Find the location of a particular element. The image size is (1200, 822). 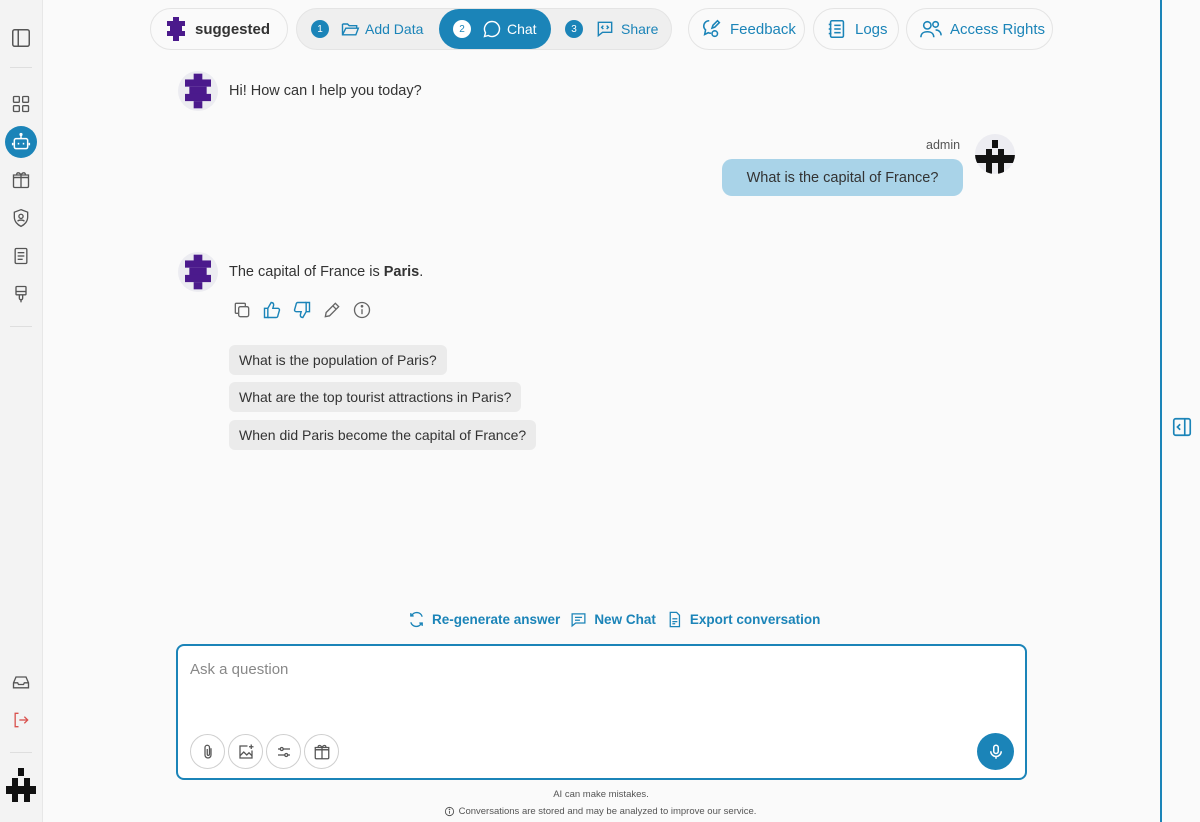

user-name: admin is located at coordinates (943, 145).